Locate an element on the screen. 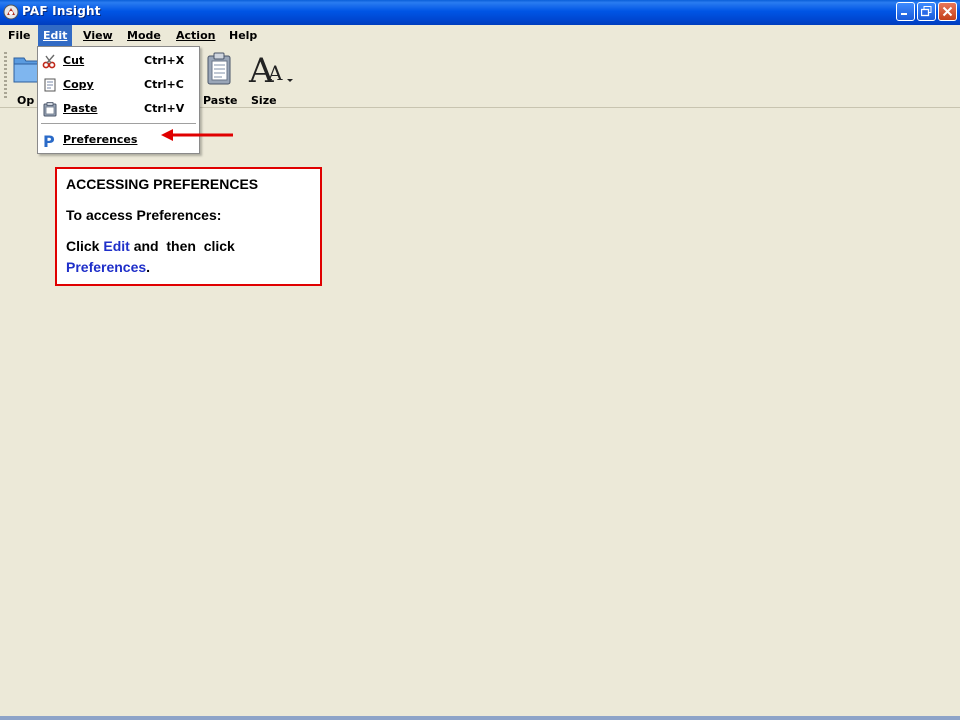 The image size is (960, 720). clipboard-icon is located at coordinates (50, 109).